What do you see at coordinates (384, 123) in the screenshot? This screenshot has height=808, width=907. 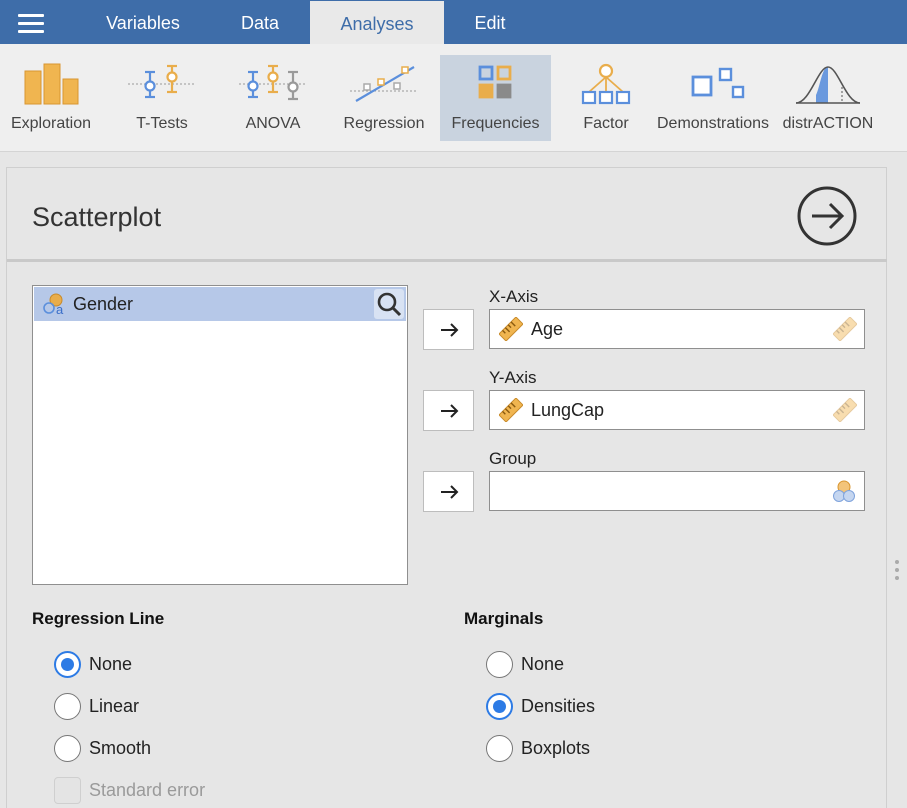 I see `ribbon-regression-label: Regression` at bounding box center [384, 123].